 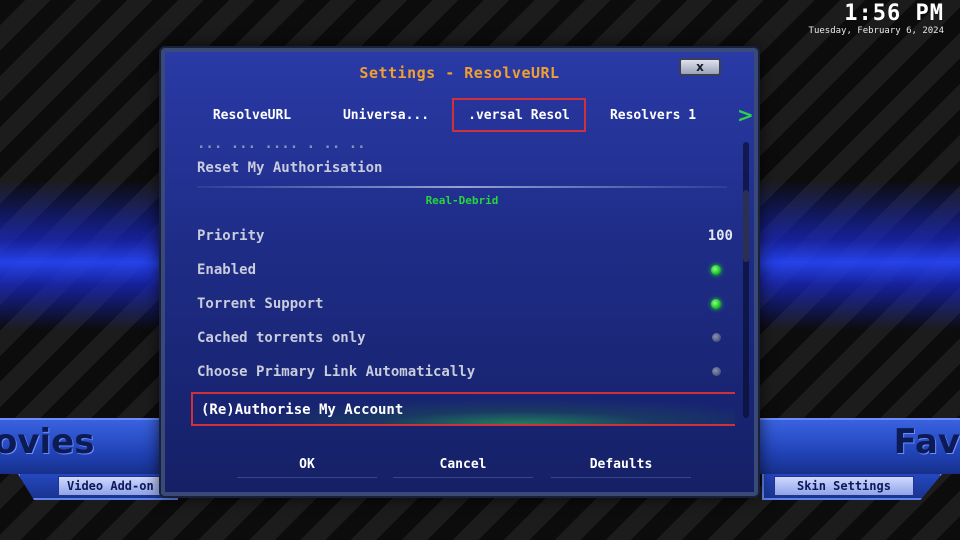 I want to click on defaults-button: Defaults, so click(x=621, y=465).